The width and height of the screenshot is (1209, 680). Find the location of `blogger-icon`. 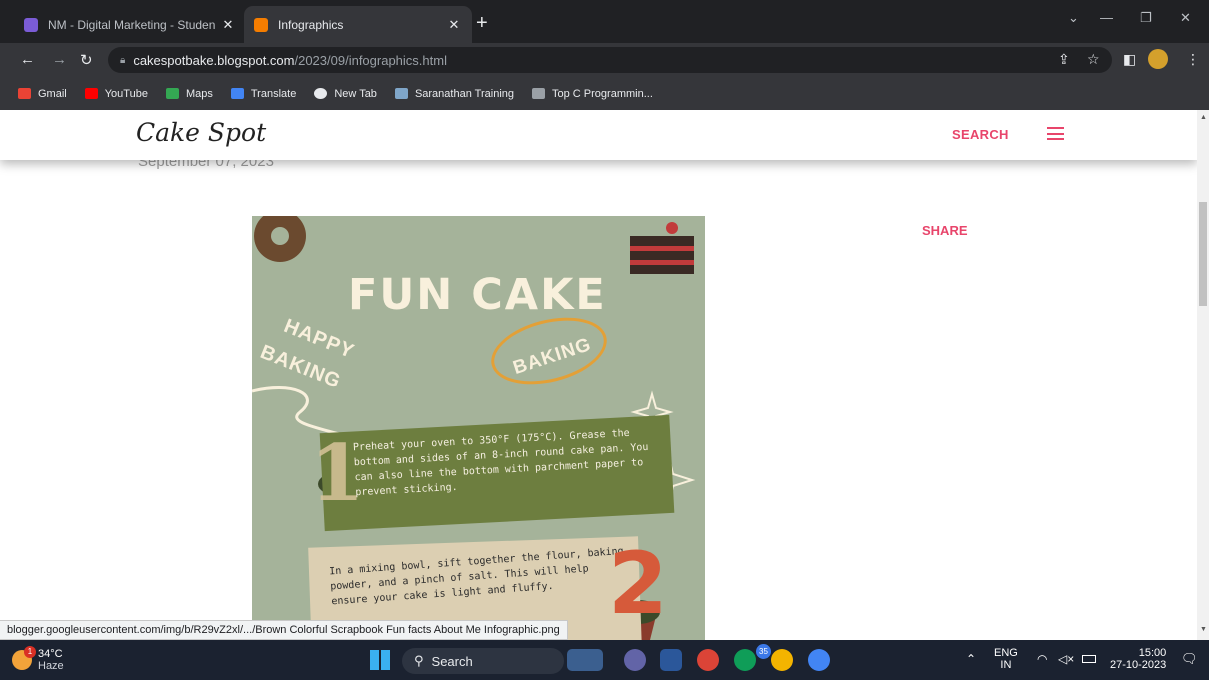

blogger-icon is located at coordinates (261, 24).